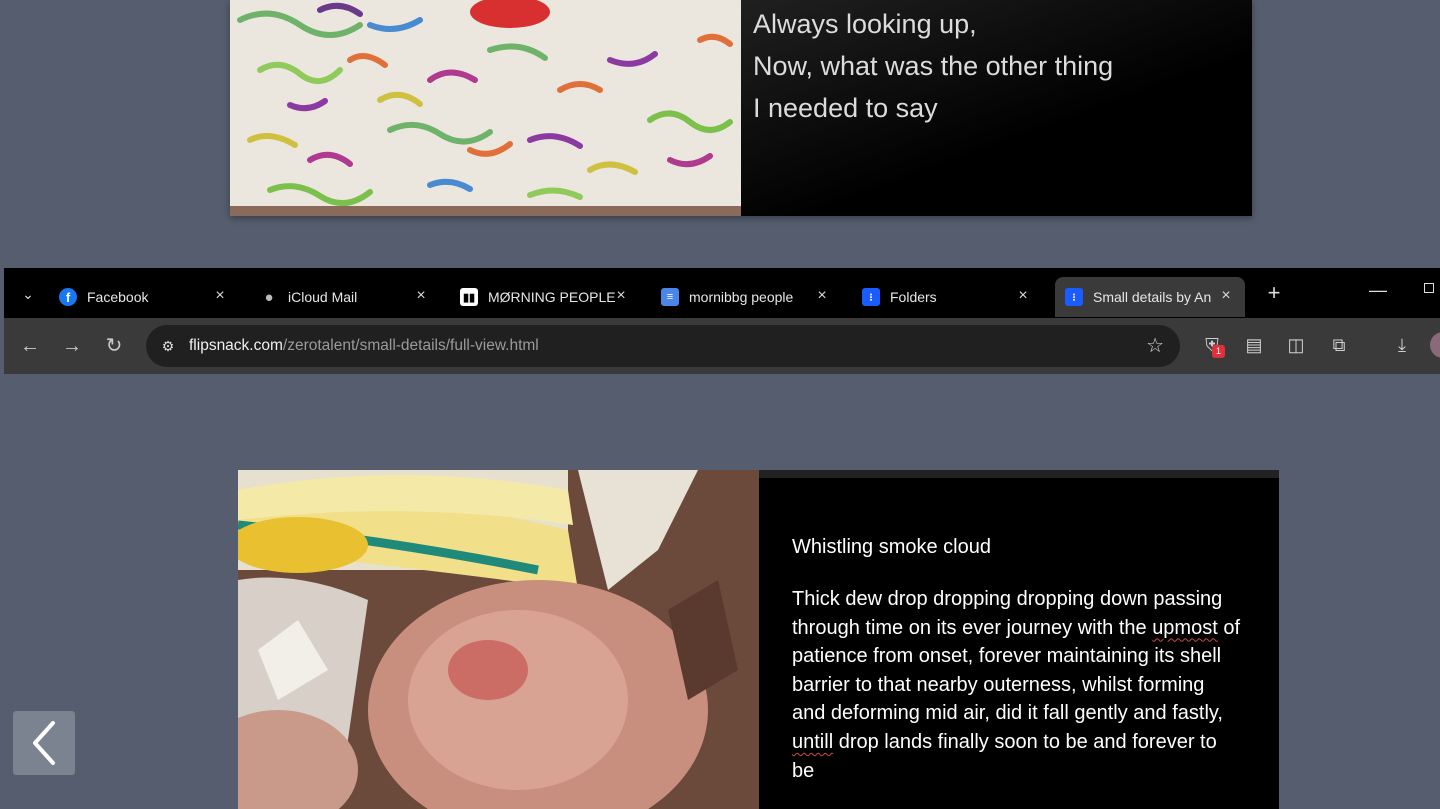 Image resolution: width=1440 pixels, height=809 pixels. I want to click on tab-search-chevron-icon: ⌄, so click(28, 294).